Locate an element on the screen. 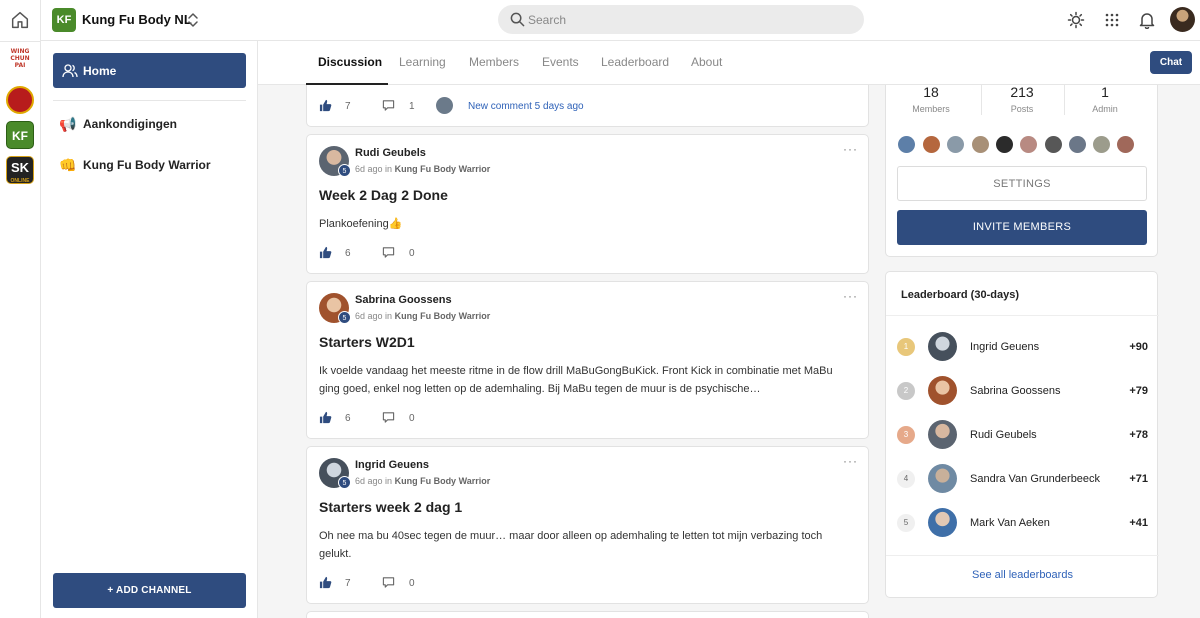 The width and height of the screenshot is (1200, 618). stat-posts: 213 Posts is located at coordinates (1022, 99).